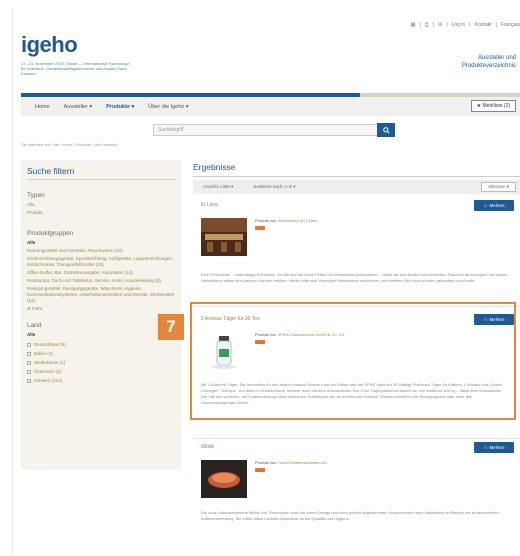 The width and height of the screenshot is (520, 556). What do you see at coordinates (78, 107) in the screenshot?
I see `nav-aussteller: Aussteller ▾` at bounding box center [78, 107].